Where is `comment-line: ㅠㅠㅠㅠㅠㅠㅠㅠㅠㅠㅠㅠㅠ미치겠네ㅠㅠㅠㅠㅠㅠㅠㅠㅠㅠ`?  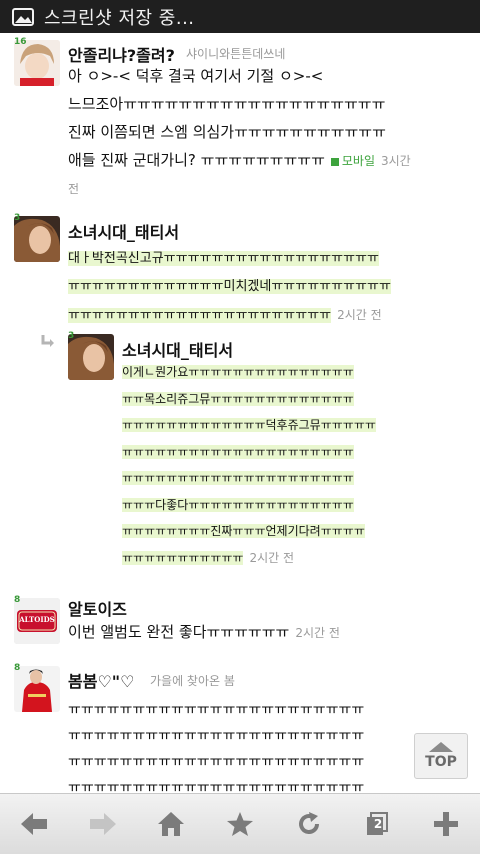 comment-line: ㅠㅠㅠㅠㅠㅠㅠㅠㅠㅠㅠㅠㅠ미치겠네ㅠㅠㅠㅠㅠㅠㅠㅠㅠㅠ is located at coordinates (268, 287).